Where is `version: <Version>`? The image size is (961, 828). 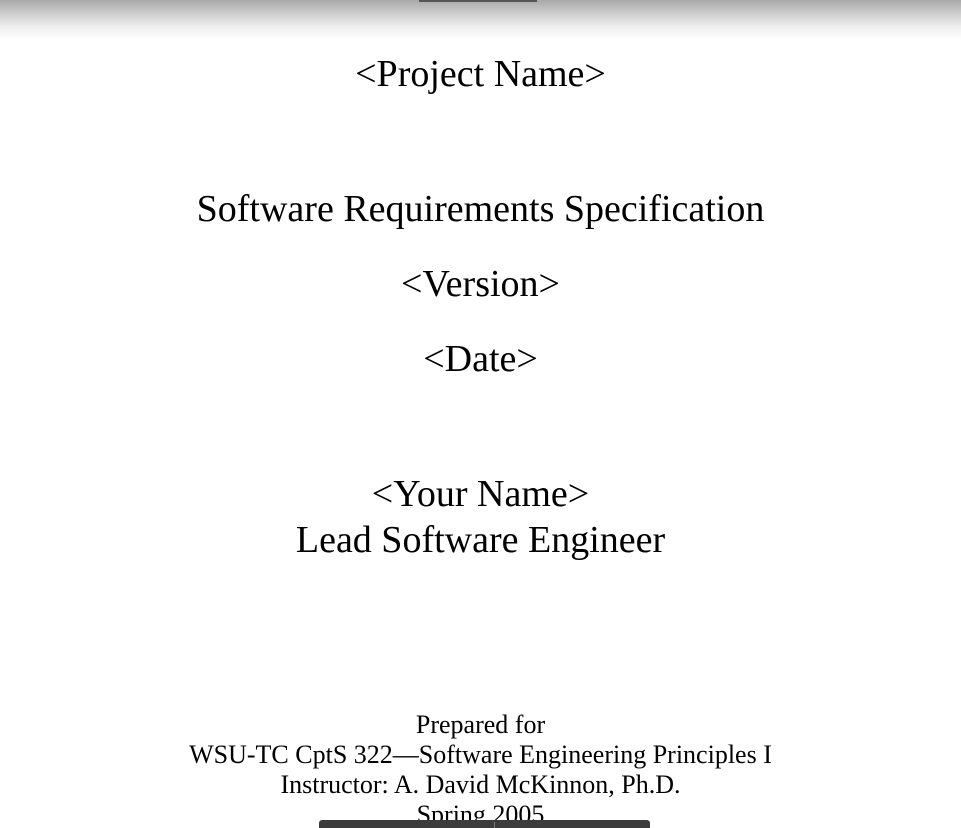
version: <Version> is located at coordinates (480, 284).